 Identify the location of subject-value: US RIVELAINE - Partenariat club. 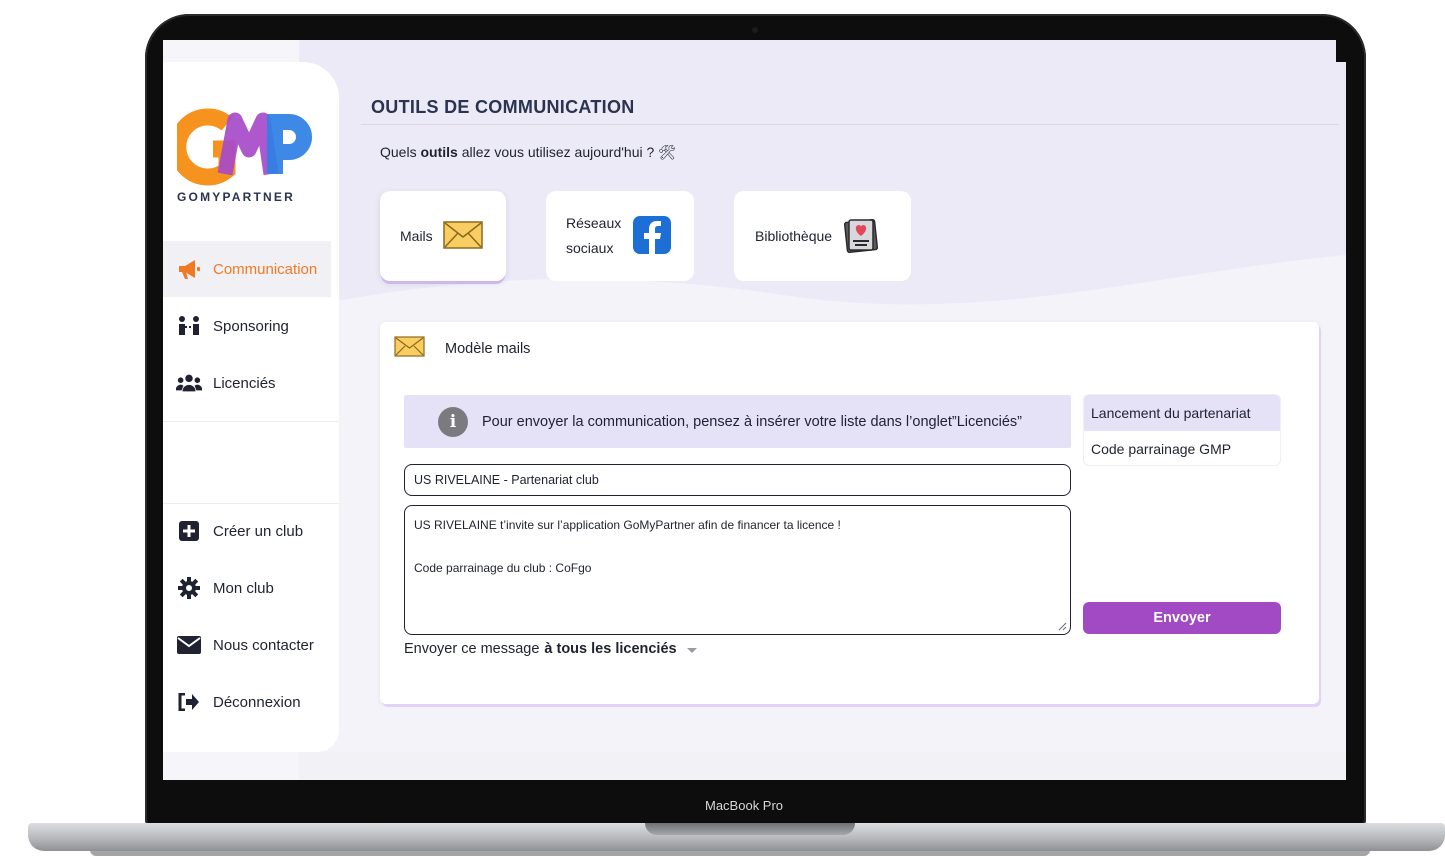
(506, 480).